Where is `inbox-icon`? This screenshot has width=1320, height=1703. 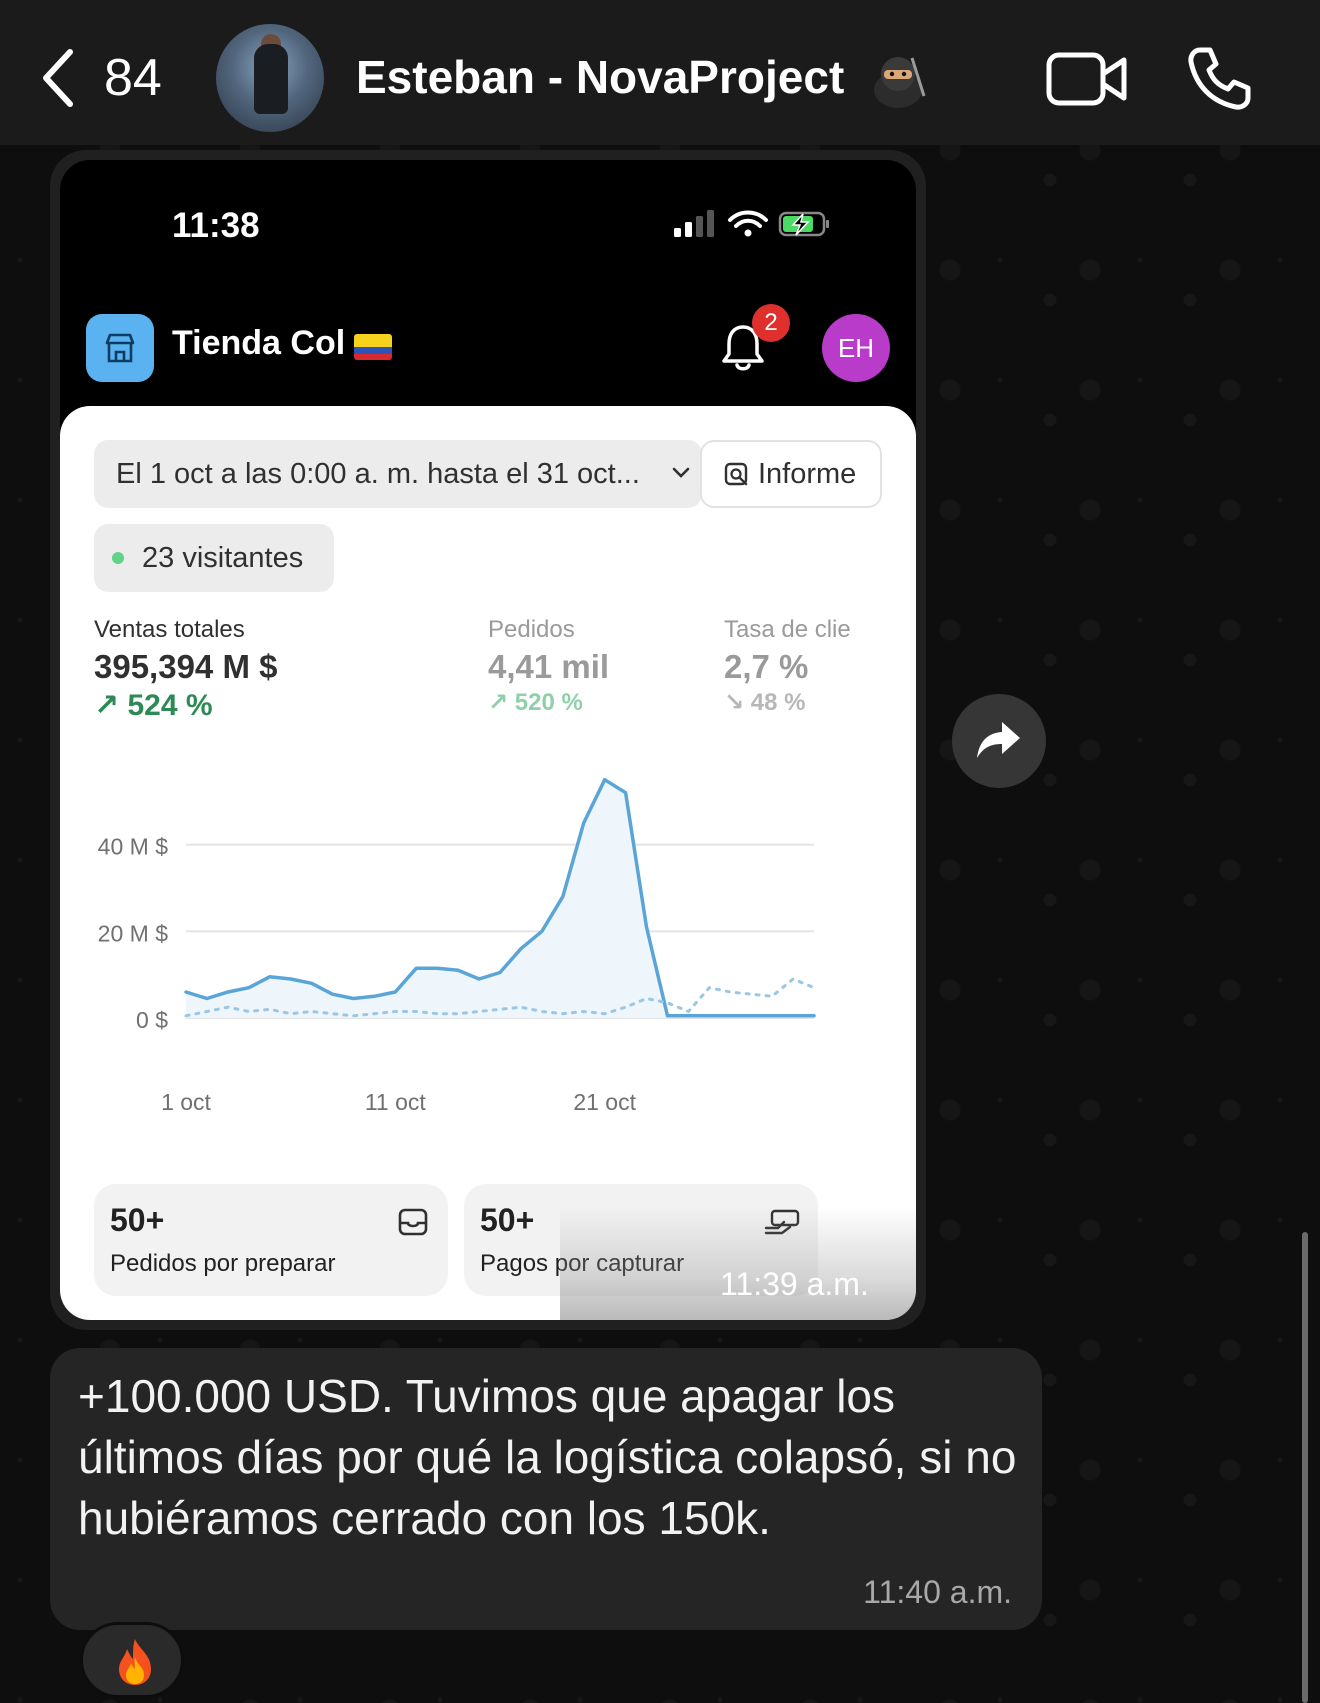 inbox-icon is located at coordinates (413, 1222).